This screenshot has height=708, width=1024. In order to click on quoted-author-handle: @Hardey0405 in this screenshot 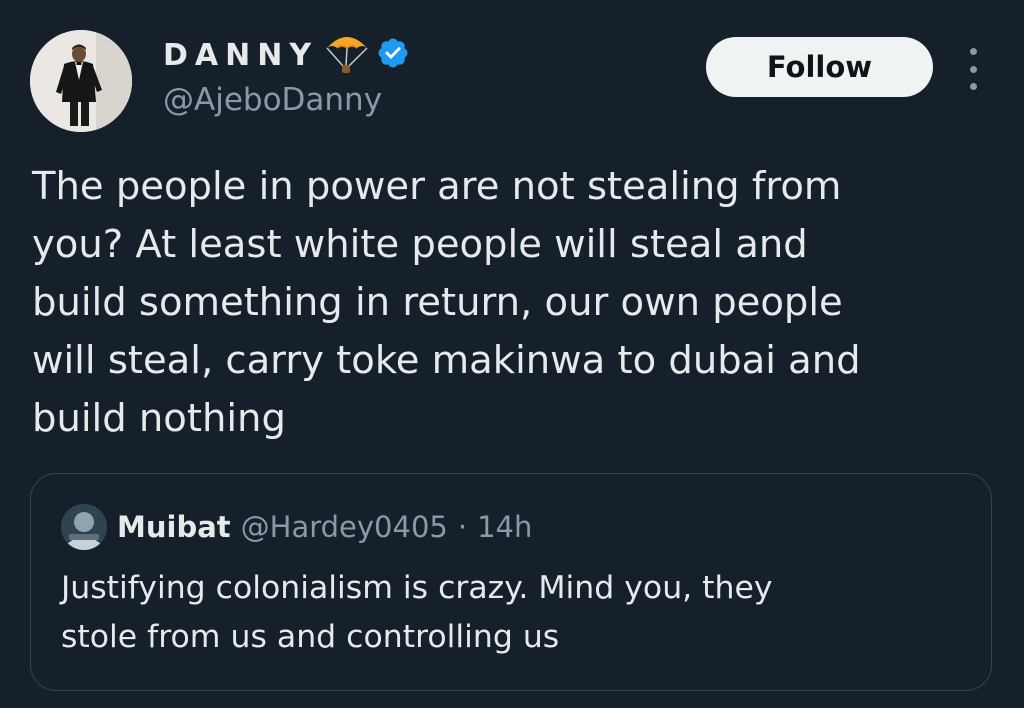, I will do `click(344, 527)`.